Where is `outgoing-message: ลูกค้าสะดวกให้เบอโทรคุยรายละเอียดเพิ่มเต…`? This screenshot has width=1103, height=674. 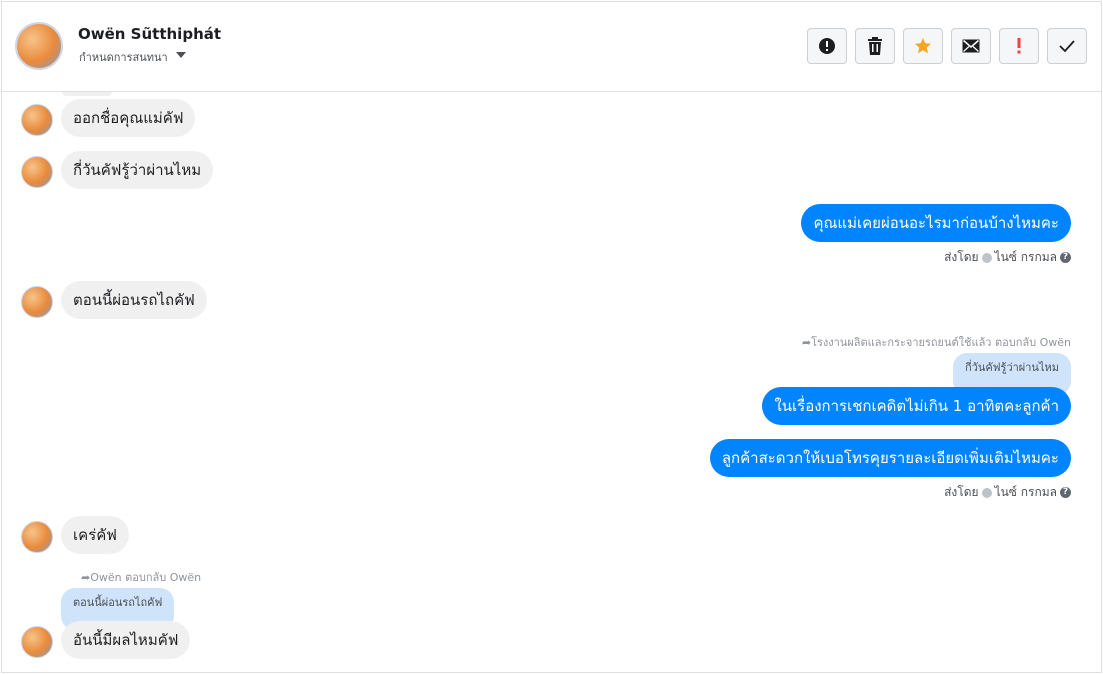
outgoing-message: ลูกค้าสะดวกให้เบอโทรคุยรายละเอียดเพิ่มเต… is located at coordinates (890, 458).